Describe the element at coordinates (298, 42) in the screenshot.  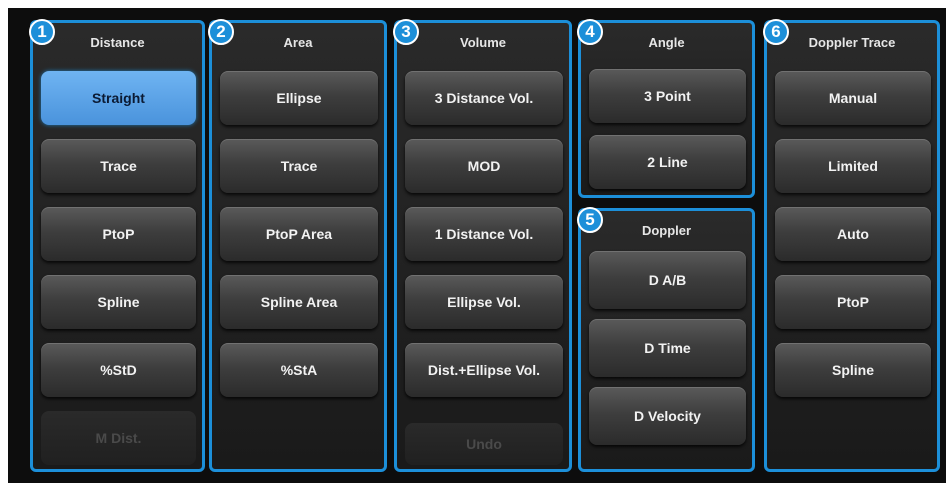
I see `panel-title: Area` at that location.